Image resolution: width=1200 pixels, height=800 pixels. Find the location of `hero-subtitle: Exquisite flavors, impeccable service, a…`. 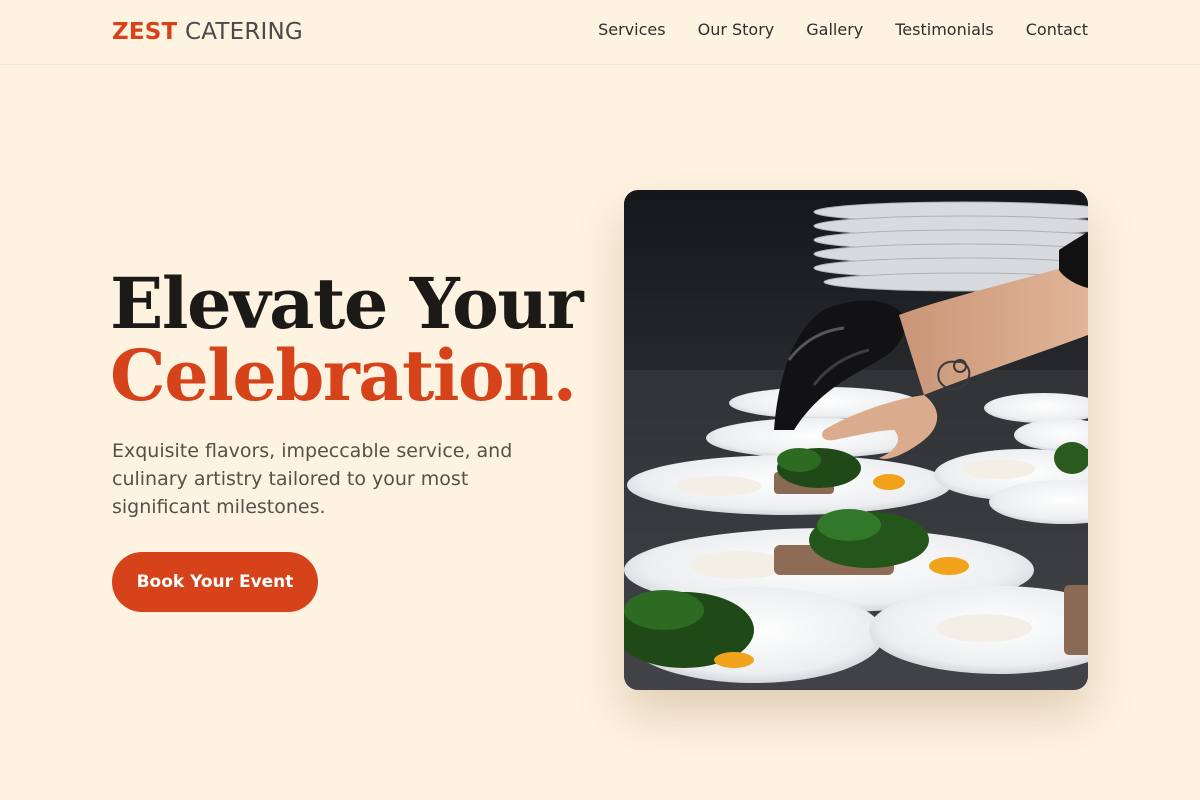

hero-subtitle: Exquisite flavors, impeccable service, a… is located at coordinates (312, 479).